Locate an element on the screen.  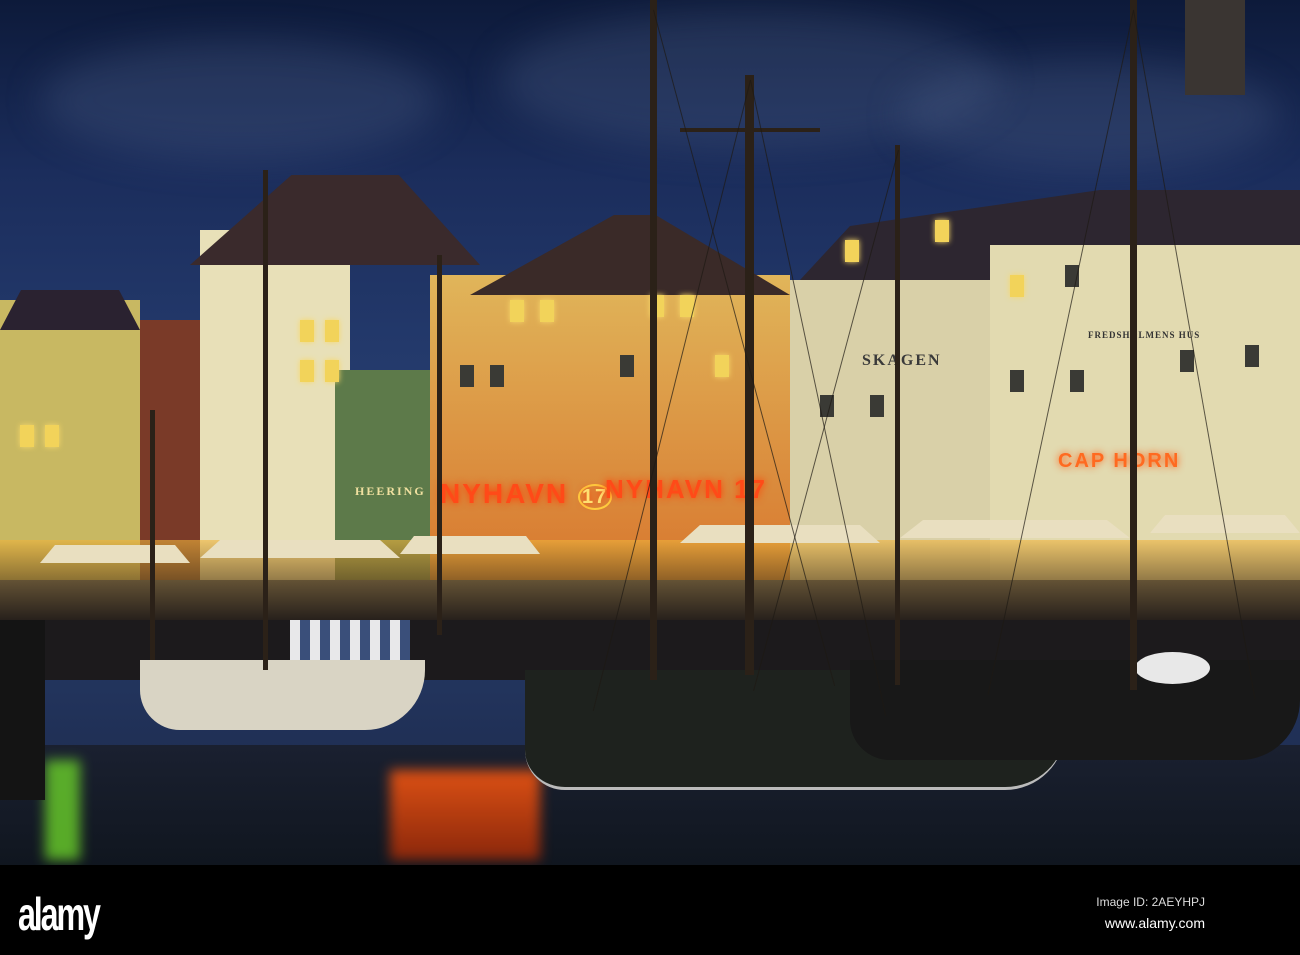
image-id: Image ID: 2AEYHPJ is located at coordinates (1150, 902).